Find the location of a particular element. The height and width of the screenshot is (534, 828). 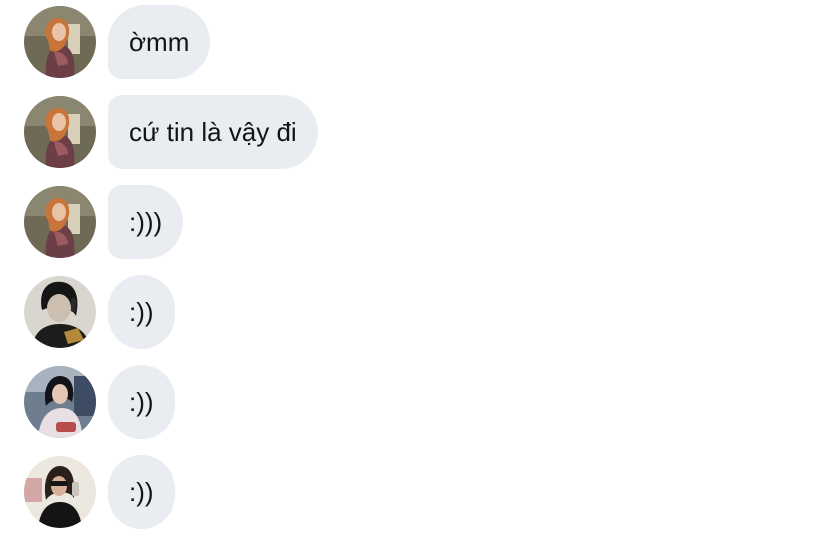

message-row: ờmm is located at coordinates (414, 42).